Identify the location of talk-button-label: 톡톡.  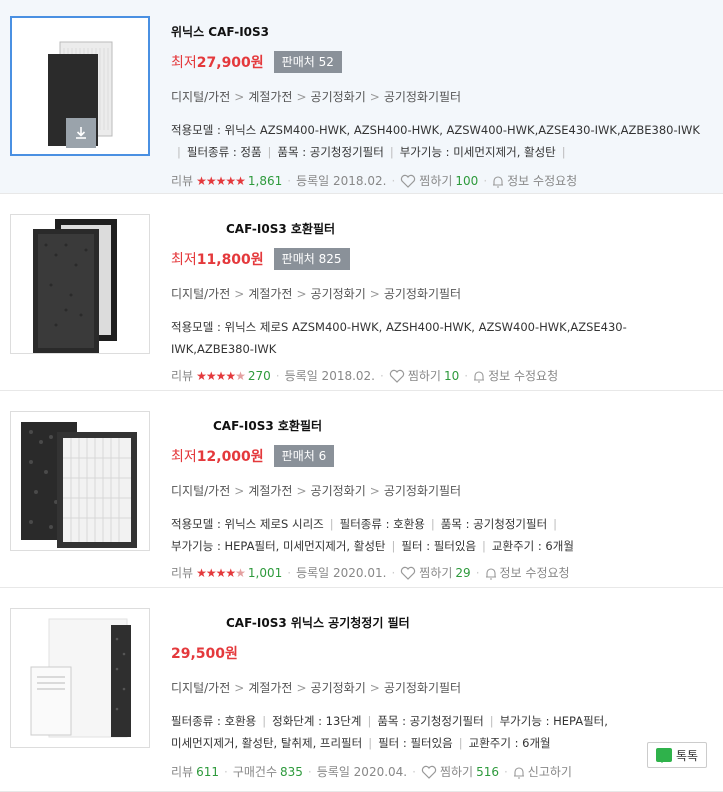
(687, 755).